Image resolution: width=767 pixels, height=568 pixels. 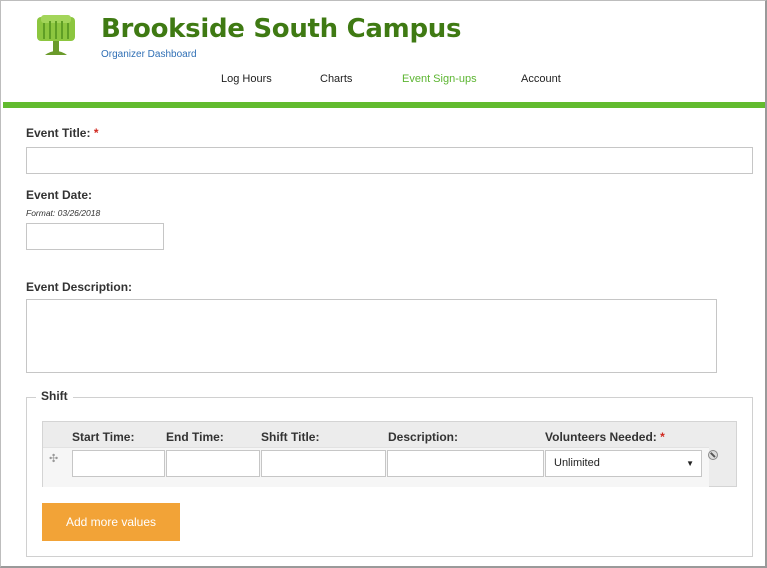 What do you see at coordinates (53, 458) in the screenshot?
I see `drag-handle-icon: ✣` at bounding box center [53, 458].